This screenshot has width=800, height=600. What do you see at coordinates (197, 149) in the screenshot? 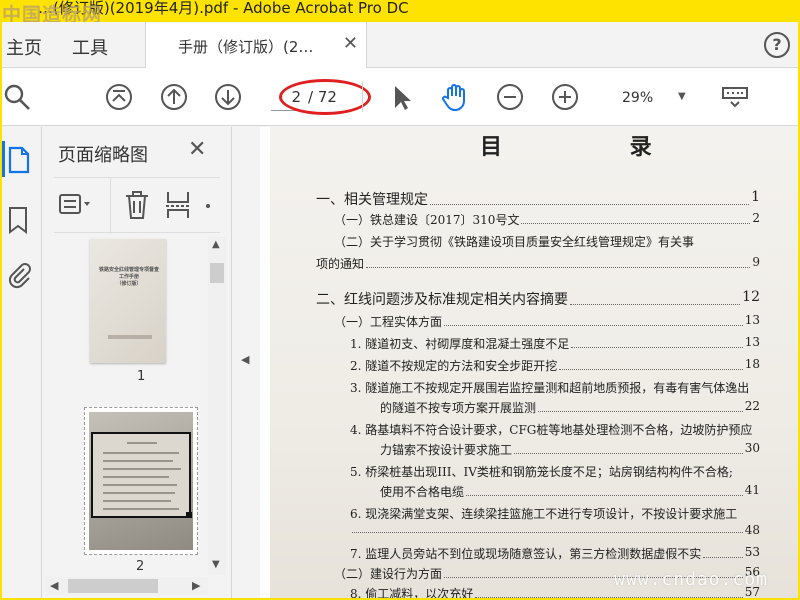
I see `close-panel-icon: ✕` at bounding box center [197, 149].